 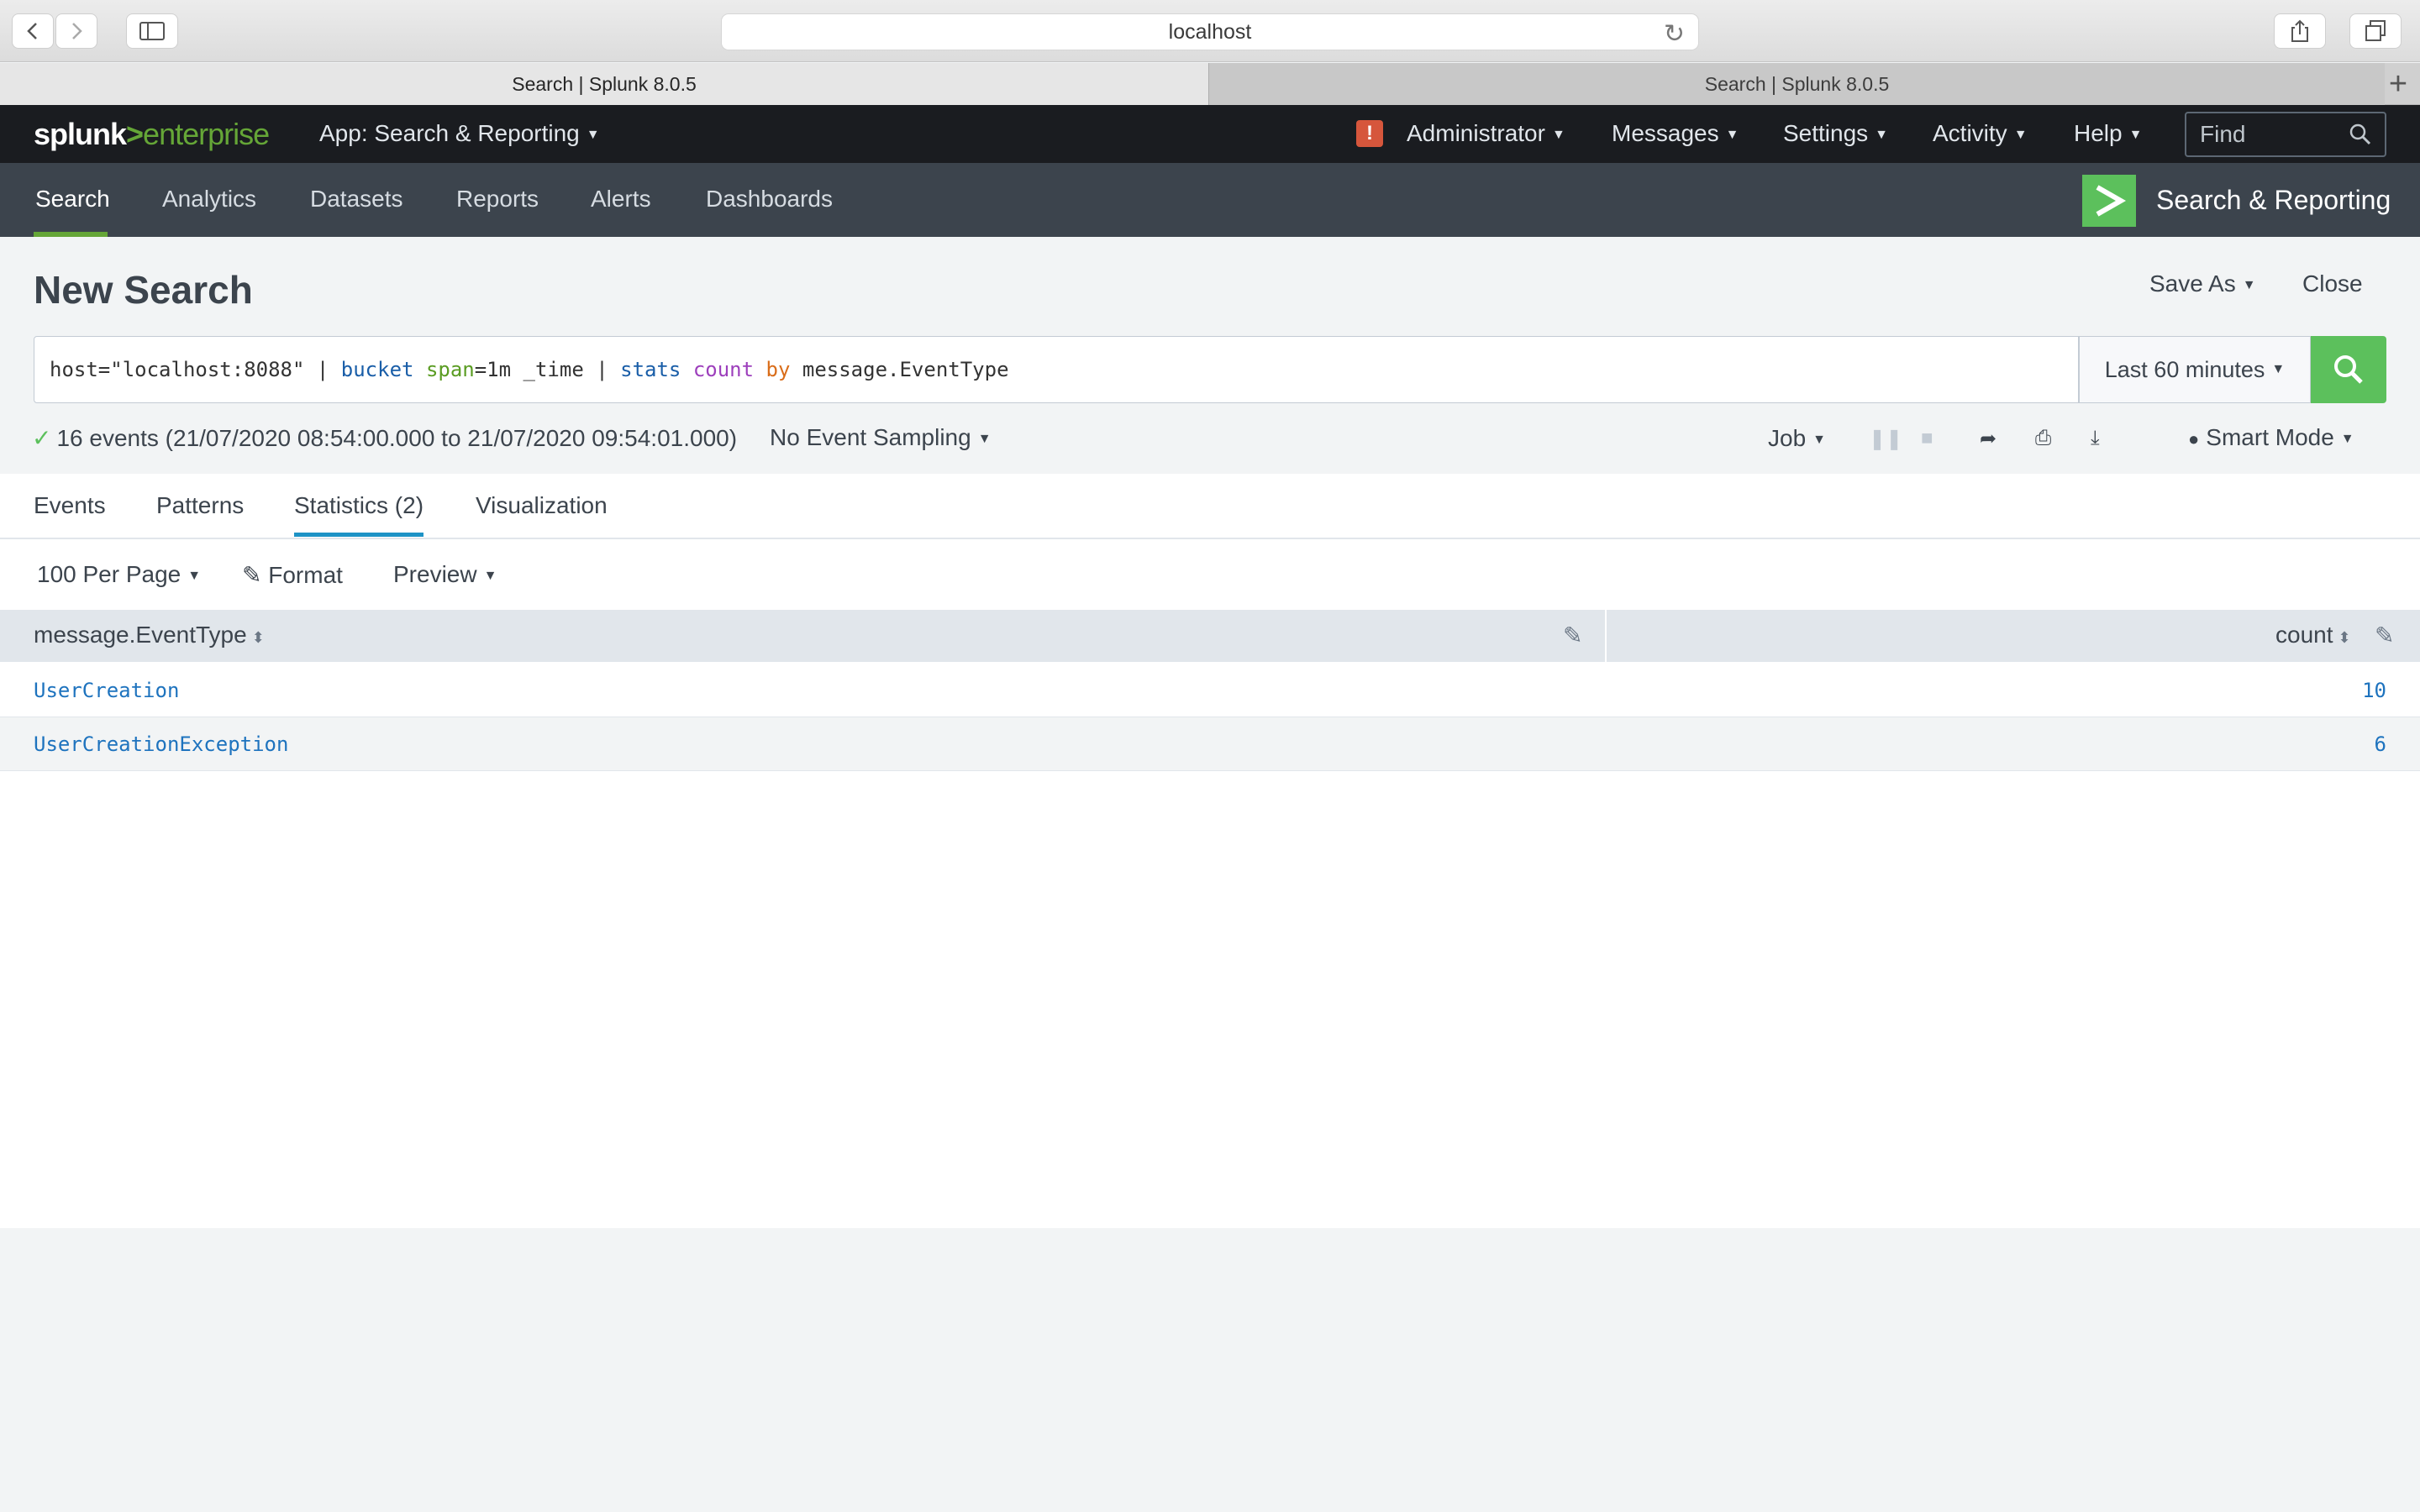 What do you see at coordinates (161, 744) in the screenshot?
I see `eventtype-cell: UserCreationException` at bounding box center [161, 744].